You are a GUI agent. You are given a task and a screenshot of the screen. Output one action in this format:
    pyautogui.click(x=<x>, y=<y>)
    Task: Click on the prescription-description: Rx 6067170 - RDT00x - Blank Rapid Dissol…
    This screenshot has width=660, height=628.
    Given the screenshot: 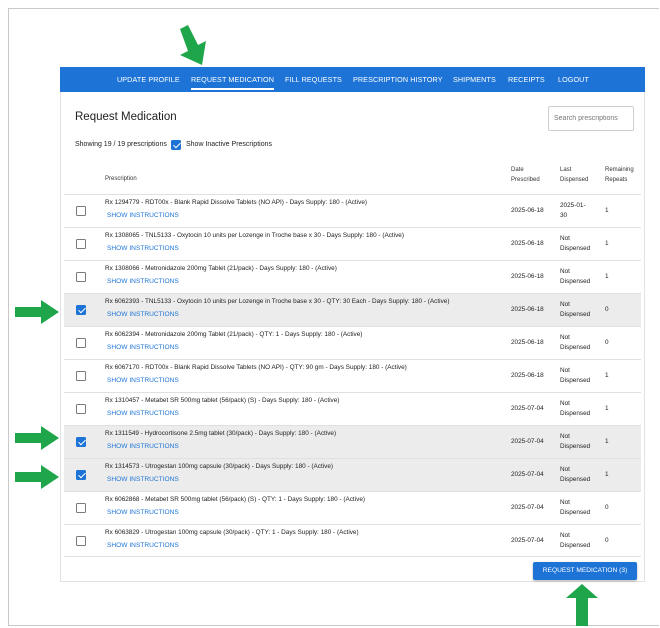 What is the action you would take?
    pyautogui.click(x=256, y=367)
    